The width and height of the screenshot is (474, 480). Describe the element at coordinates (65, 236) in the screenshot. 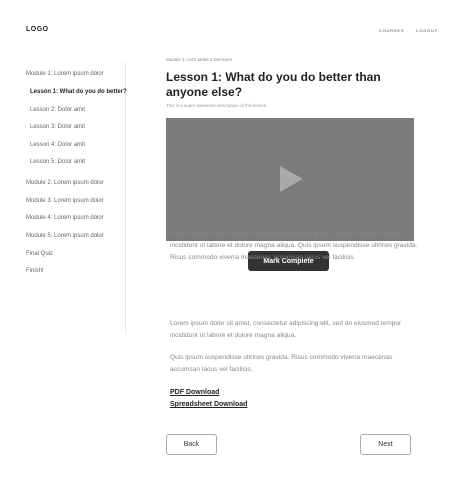

I see `sidebar-item-module-5: Module 5: Lorem ipsum dolor` at that location.